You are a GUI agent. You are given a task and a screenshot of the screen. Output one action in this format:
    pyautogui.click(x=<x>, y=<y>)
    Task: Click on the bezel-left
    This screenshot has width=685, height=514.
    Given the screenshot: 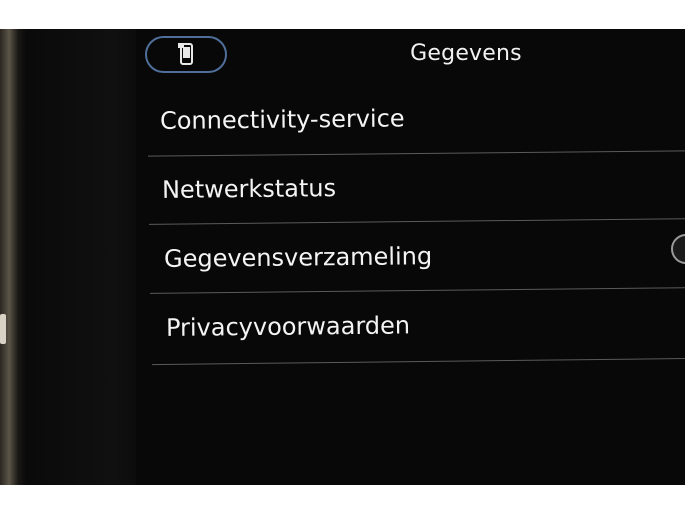 What is the action you would take?
    pyautogui.click(x=13, y=257)
    